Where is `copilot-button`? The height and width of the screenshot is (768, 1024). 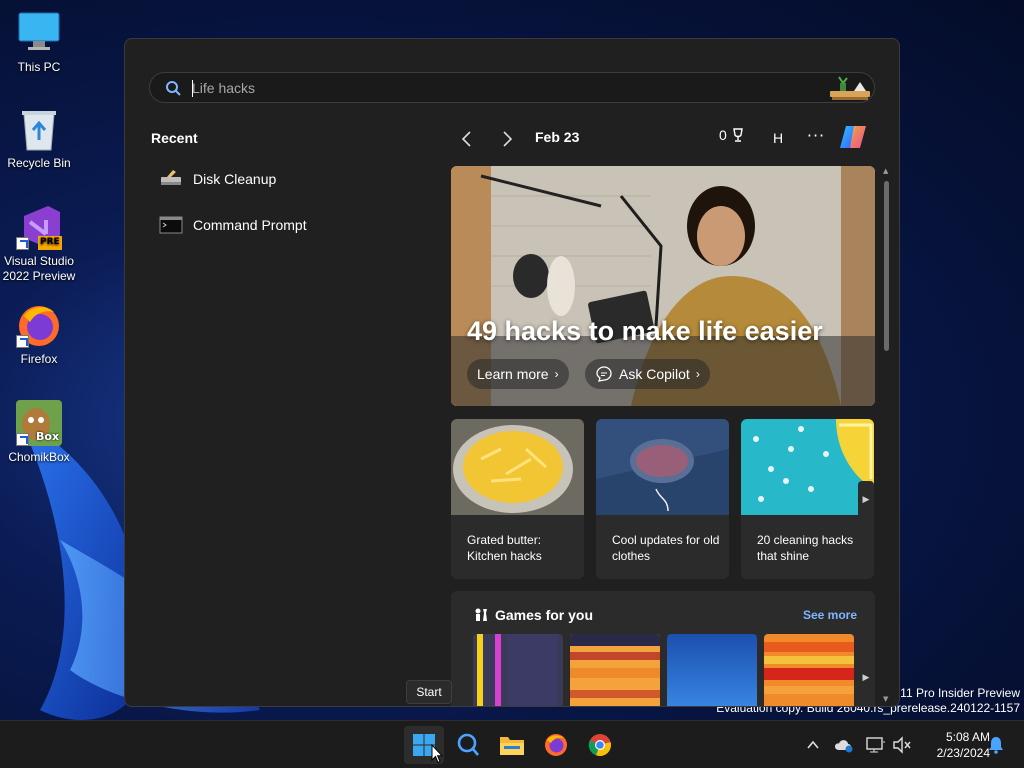
copilot-button is located at coordinates (854, 137).